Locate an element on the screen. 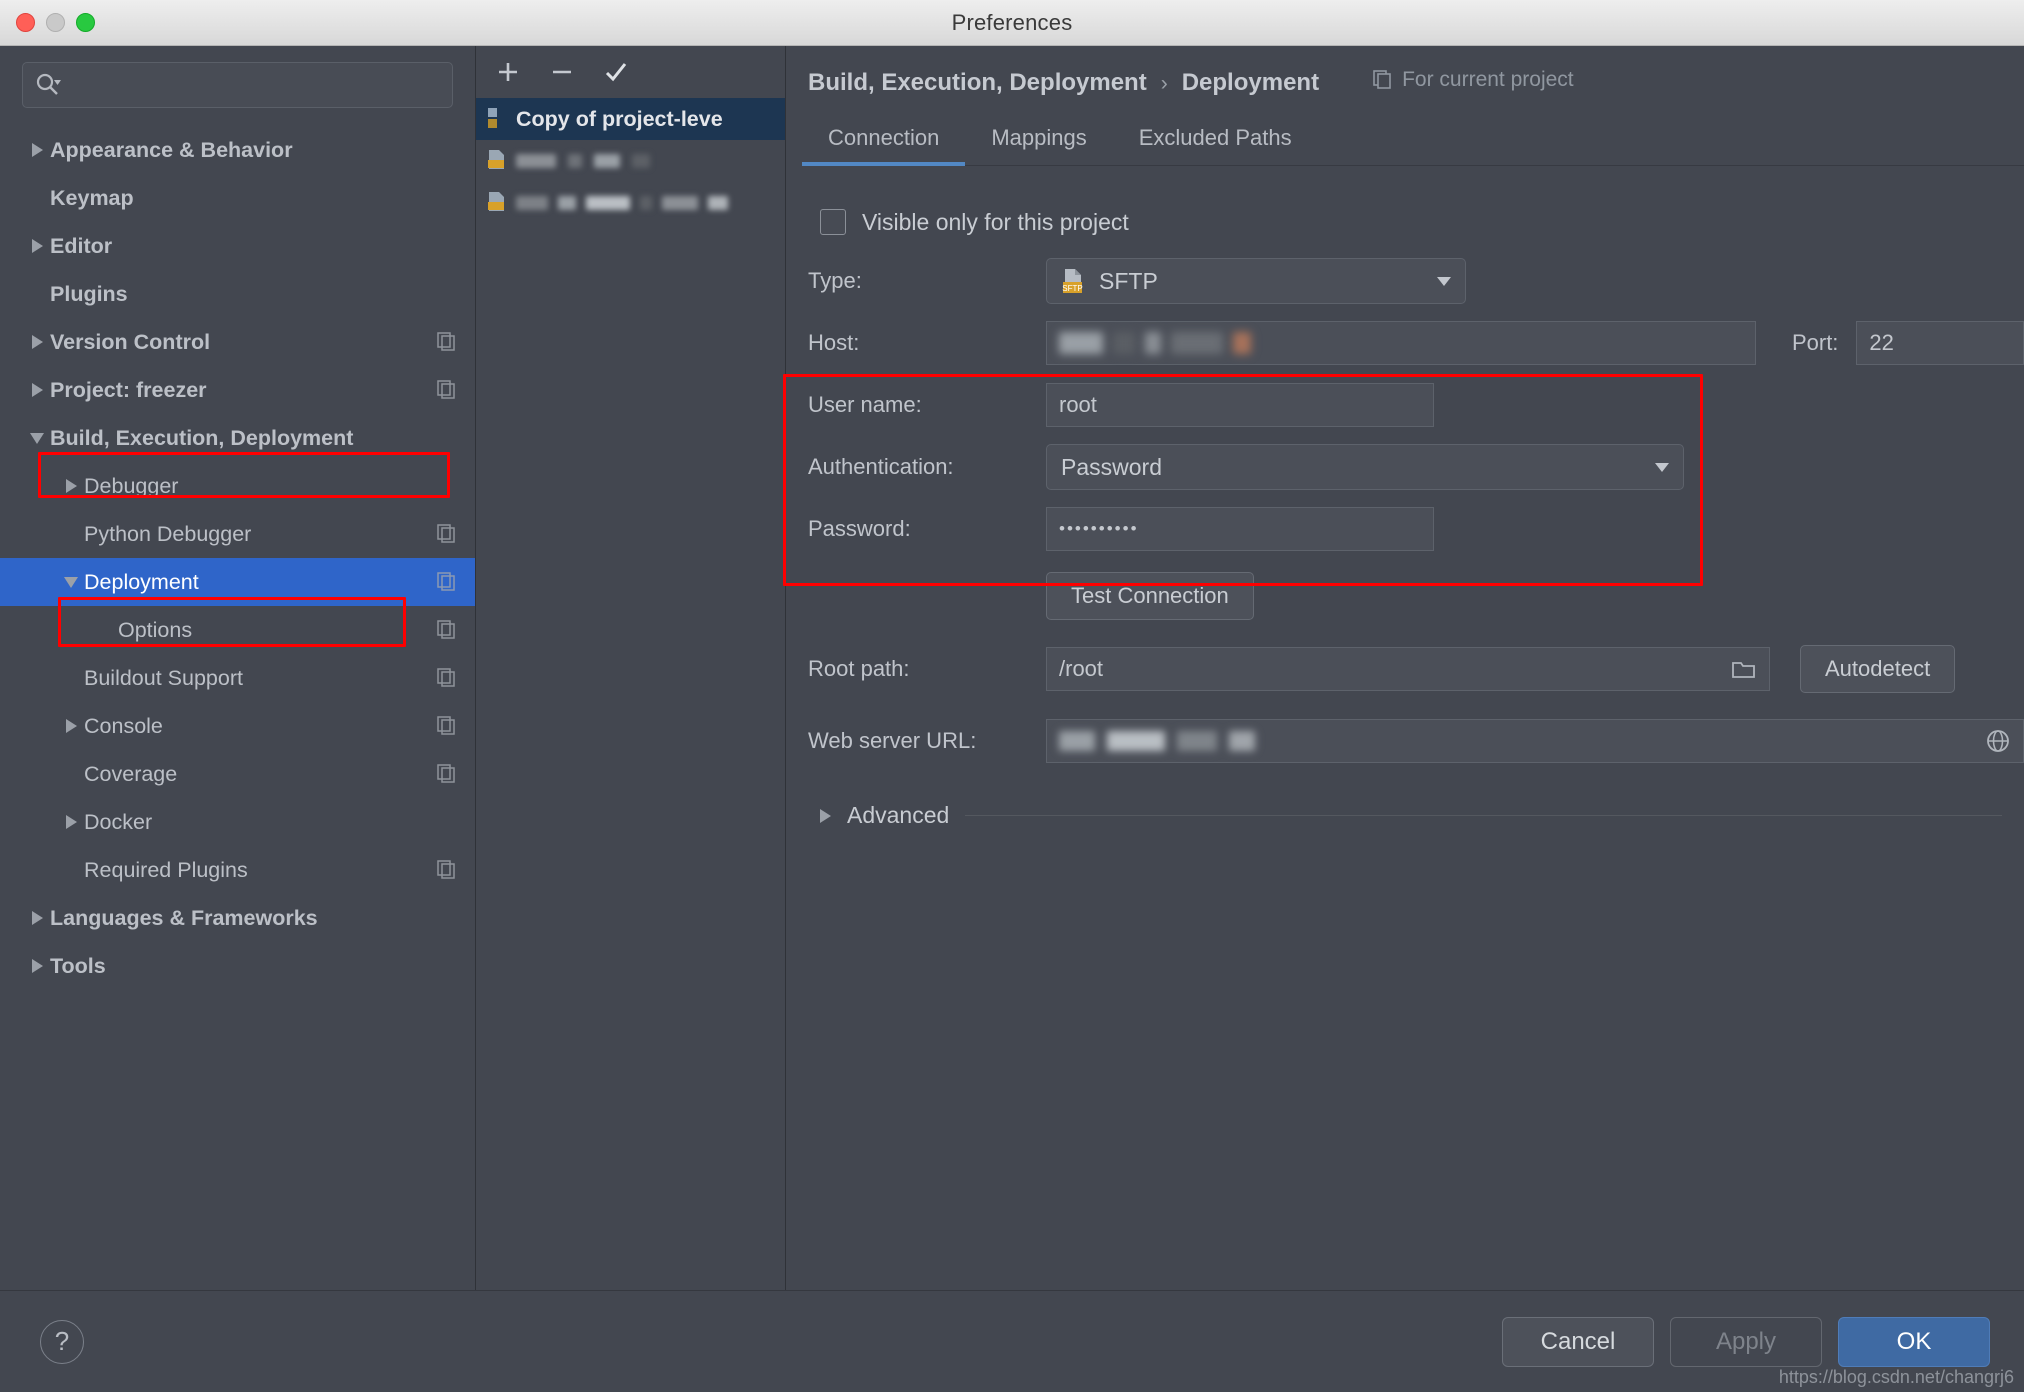 This screenshot has height=1392, width=2024. open-in-browser-icon is located at coordinates (1998, 741).